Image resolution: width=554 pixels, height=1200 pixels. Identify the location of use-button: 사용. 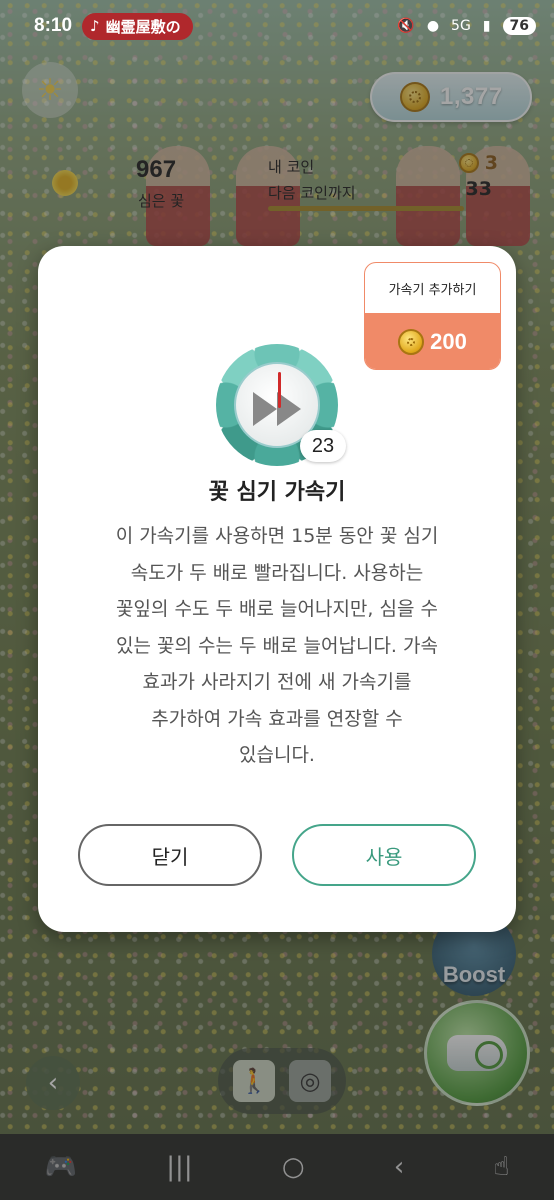
(384, 855).